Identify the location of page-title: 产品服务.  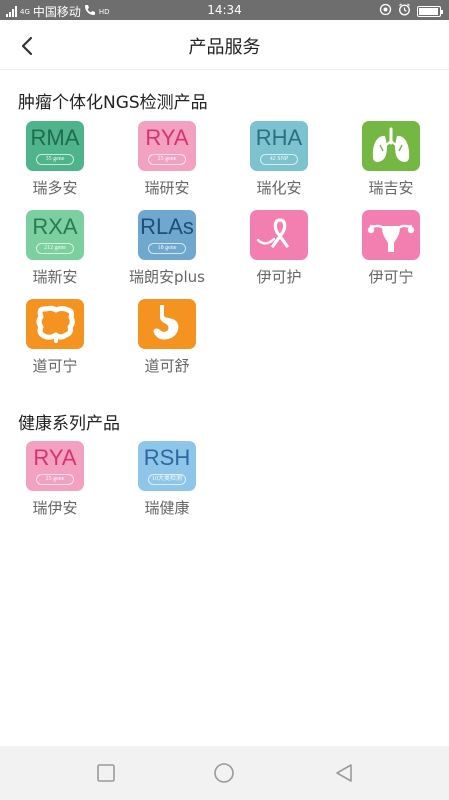
(224, 47).